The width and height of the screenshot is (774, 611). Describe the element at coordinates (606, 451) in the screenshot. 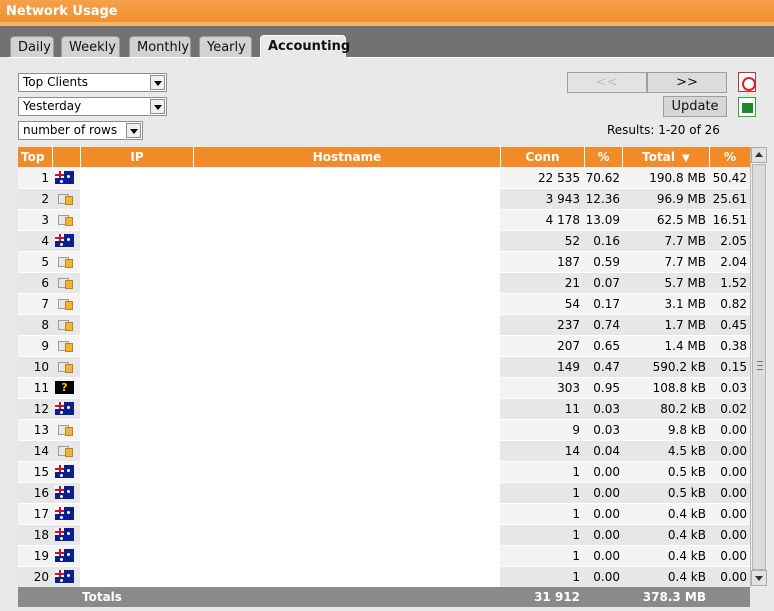

I see `row-conn-percent: 0.04` at that location.